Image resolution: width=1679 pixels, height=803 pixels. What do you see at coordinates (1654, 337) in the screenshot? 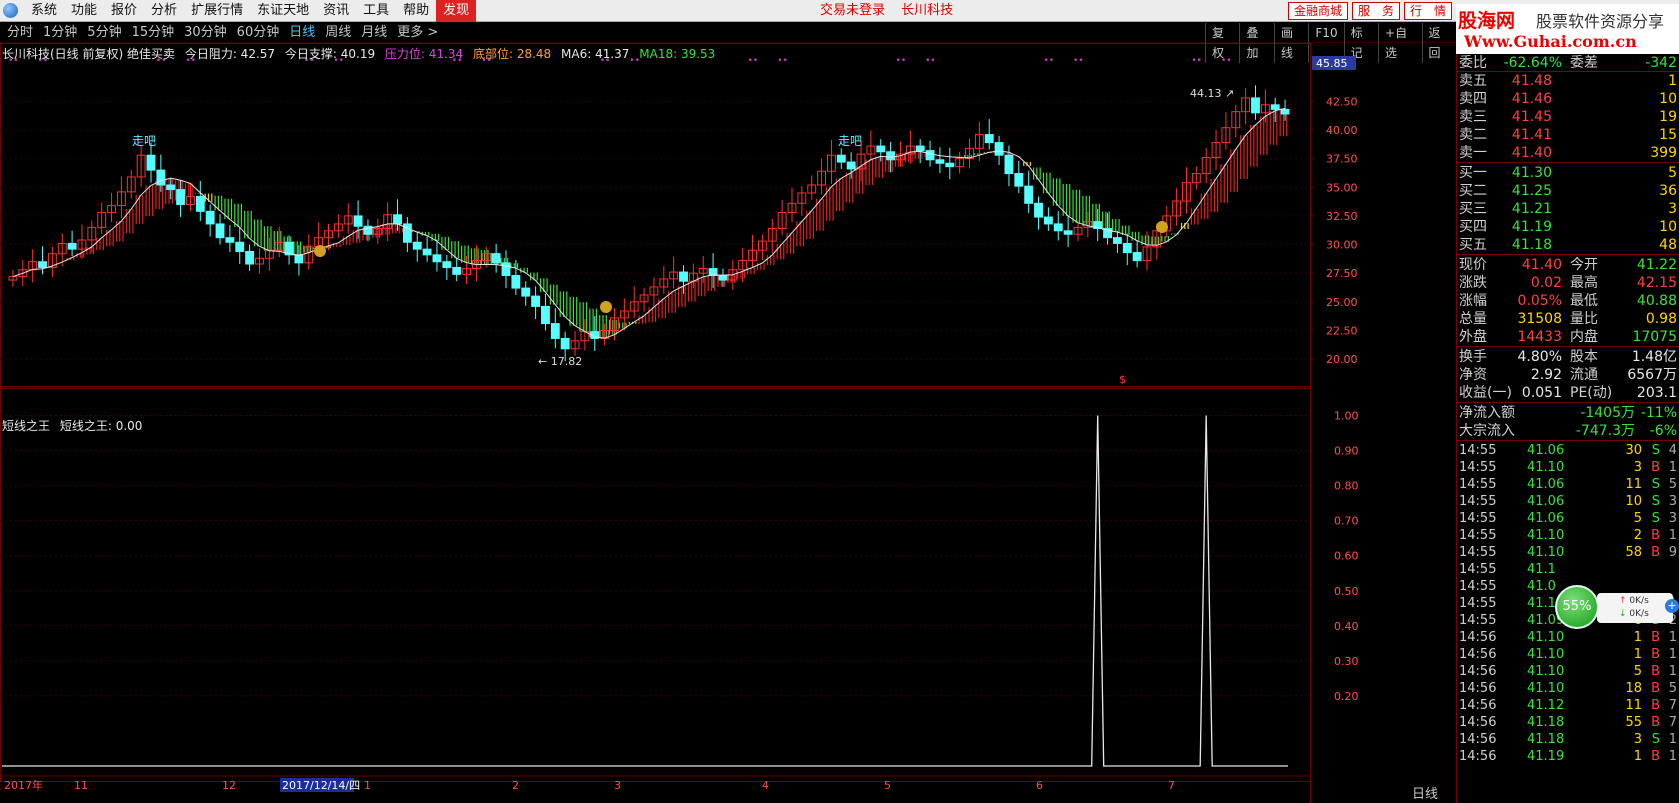
I see `stat-value-2: 17075` at bounding box center [1654, 337].